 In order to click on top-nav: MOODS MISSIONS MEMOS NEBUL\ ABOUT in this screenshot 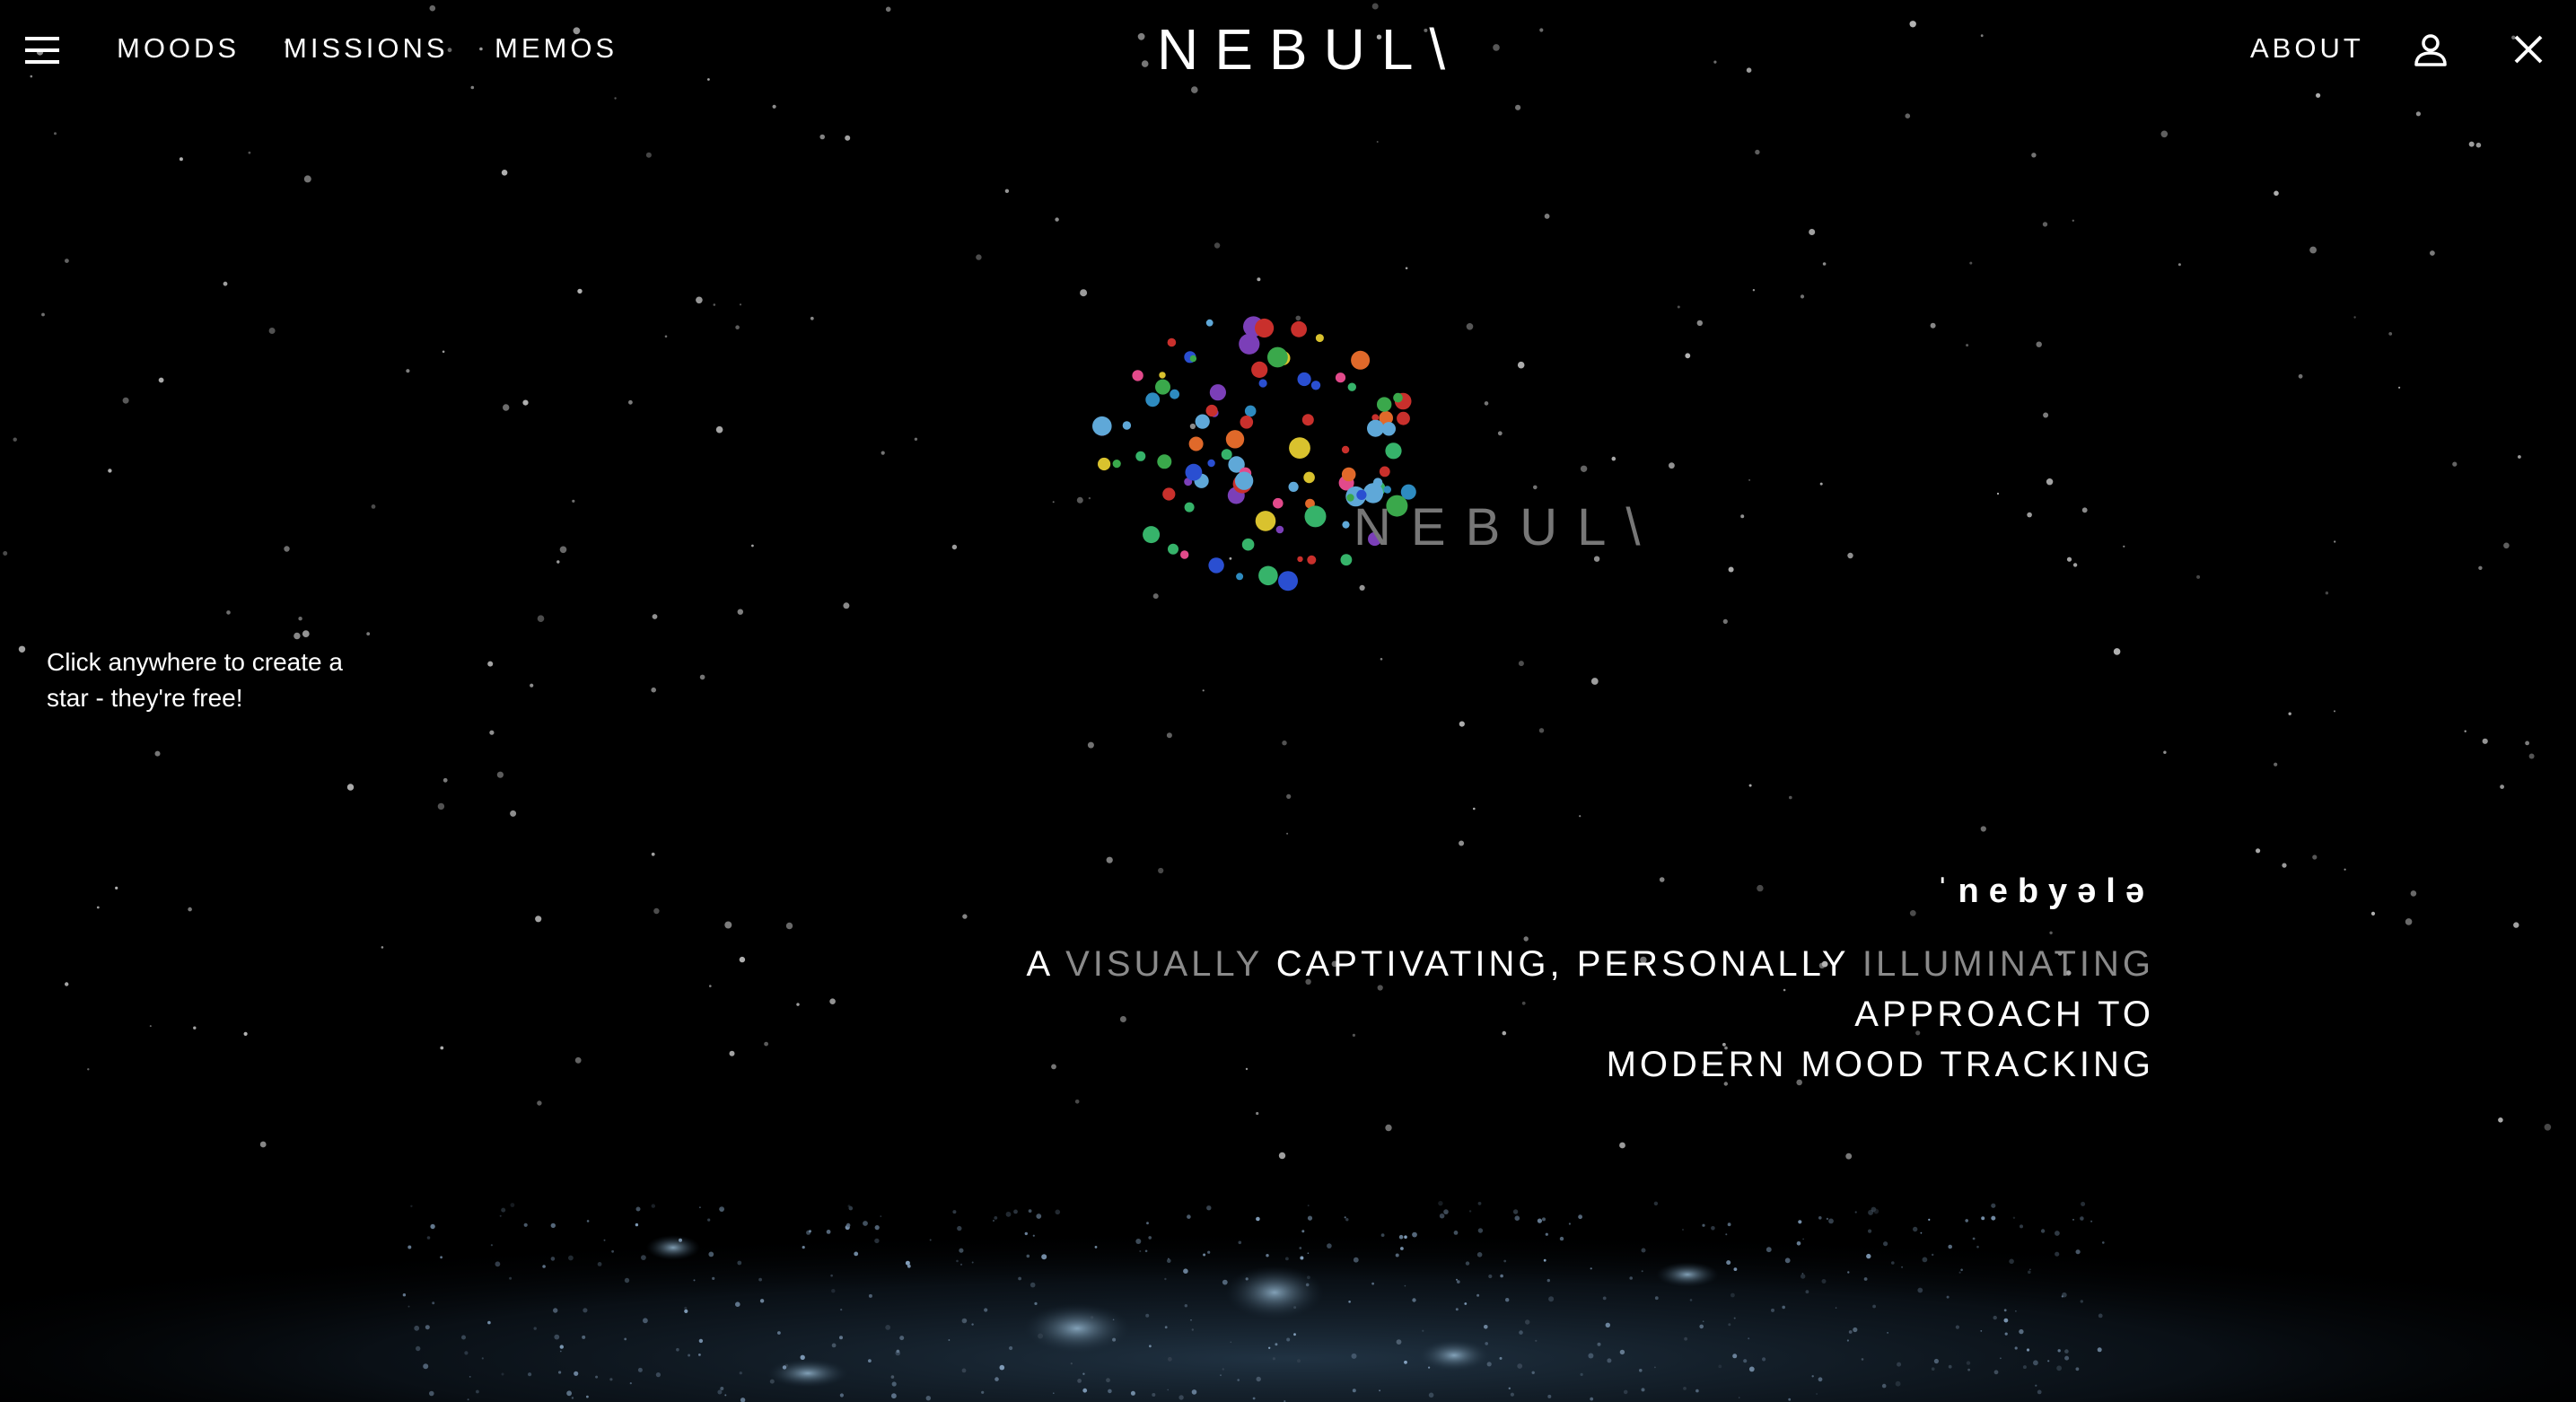, I will do `click(1288, 51)`.